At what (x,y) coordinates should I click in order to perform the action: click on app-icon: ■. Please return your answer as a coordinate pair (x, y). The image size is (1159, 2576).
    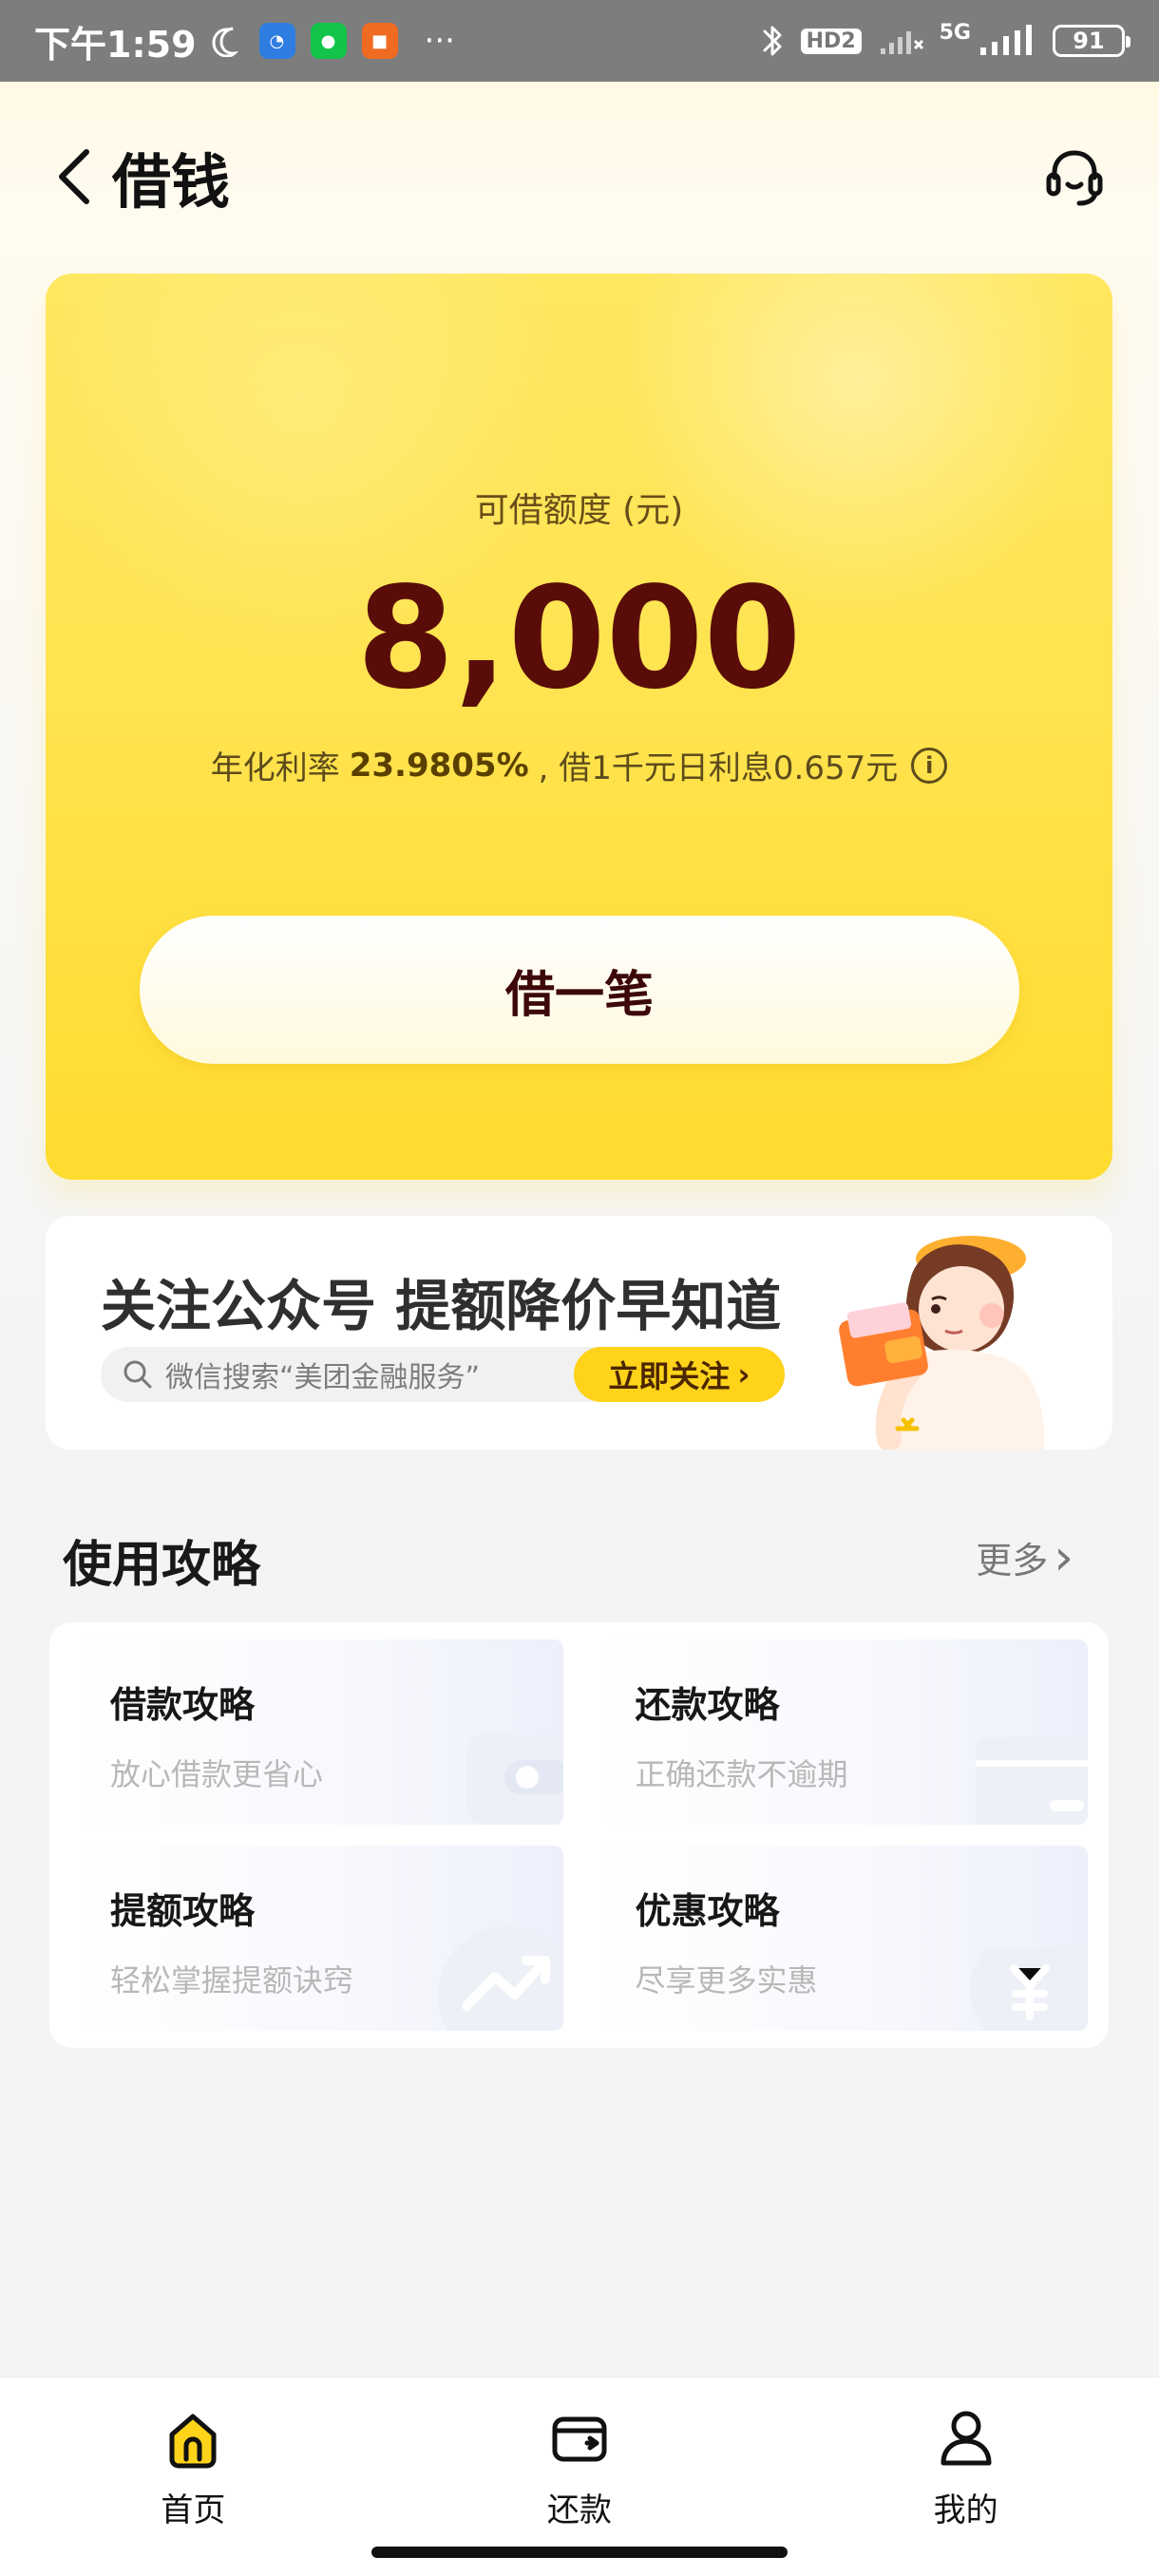
    Looking at the image, I should click on (379, 41).